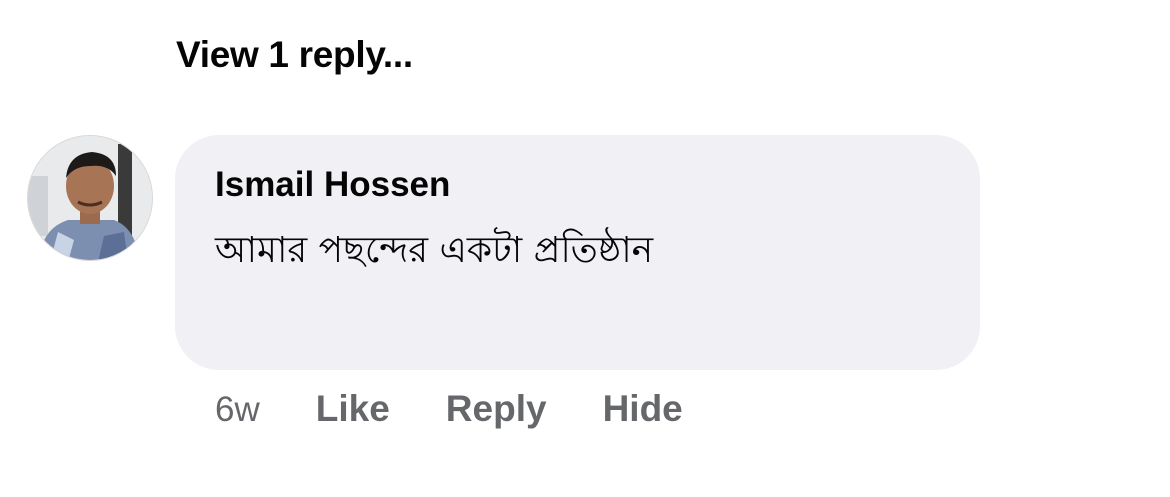 This screenshot has width=1170, height=497. I want to click on reply-button: Reply, so click(496, 409).